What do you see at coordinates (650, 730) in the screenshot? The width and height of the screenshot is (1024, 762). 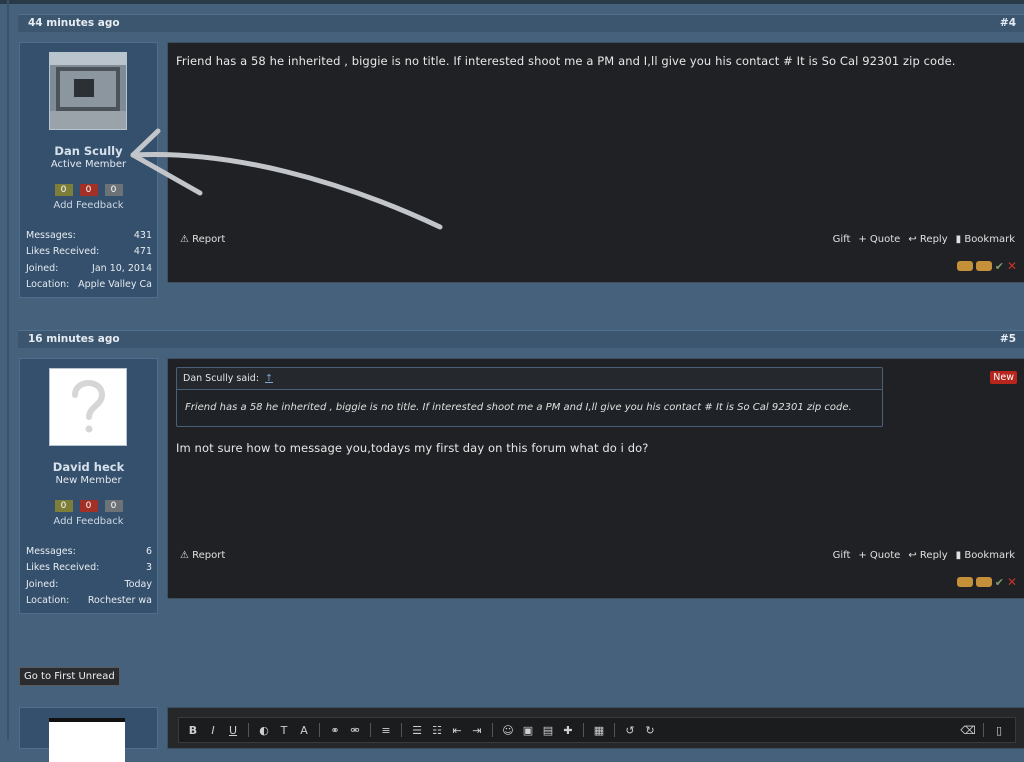 I see `redo-icon: ↻` at bounding box center [650, 730].